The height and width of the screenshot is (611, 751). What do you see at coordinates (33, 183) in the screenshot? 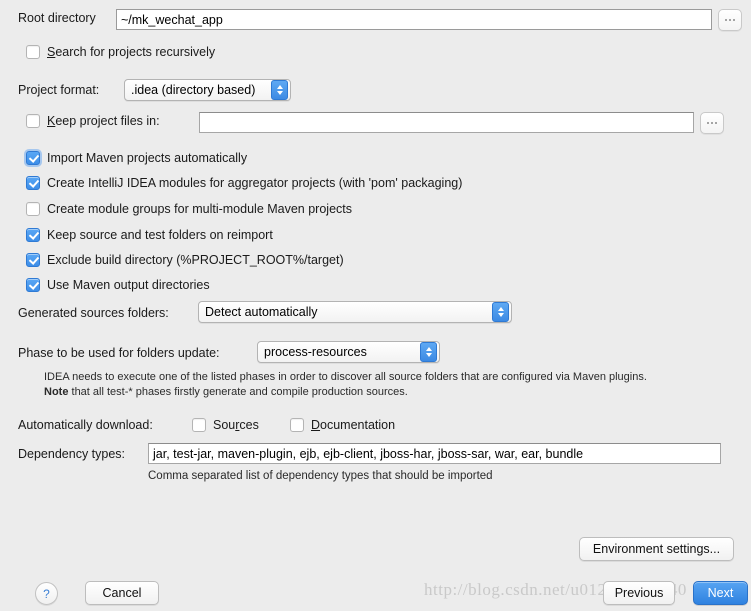
I see `create-idea-modules-checkbox` at bounding box center [33, 183].